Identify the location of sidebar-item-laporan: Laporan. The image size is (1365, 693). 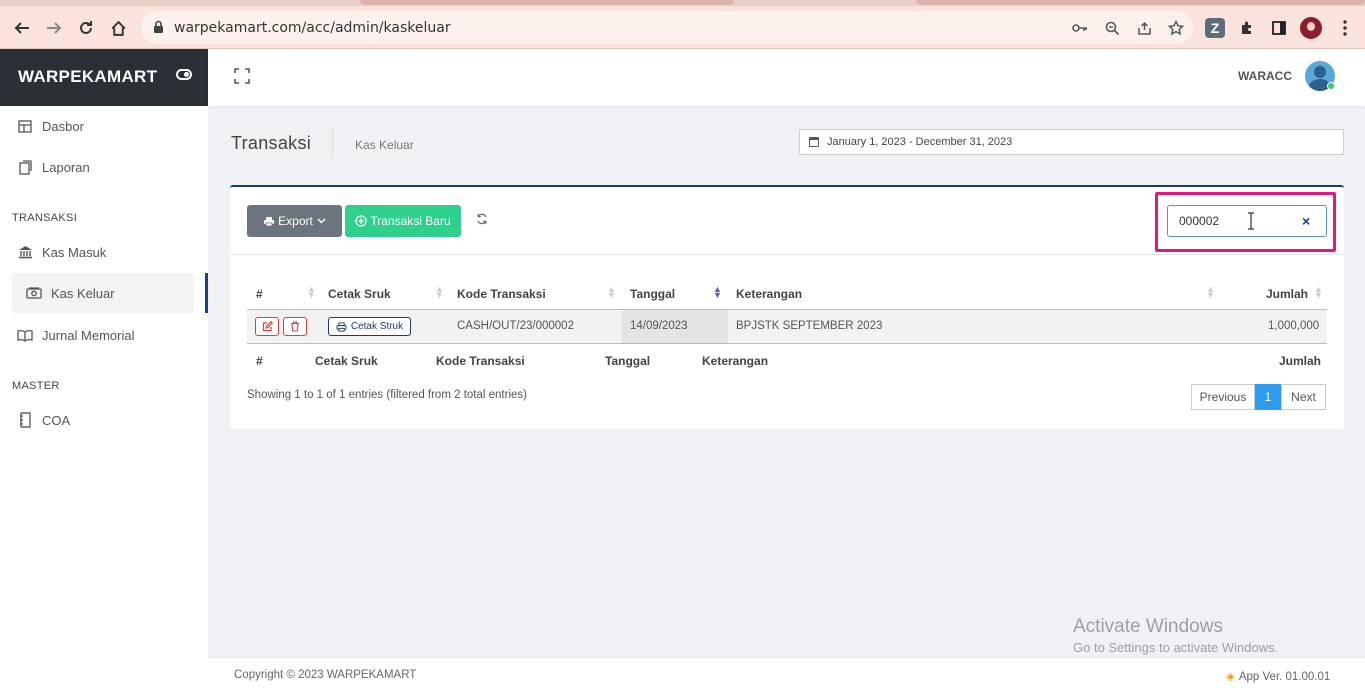
(97, 167).